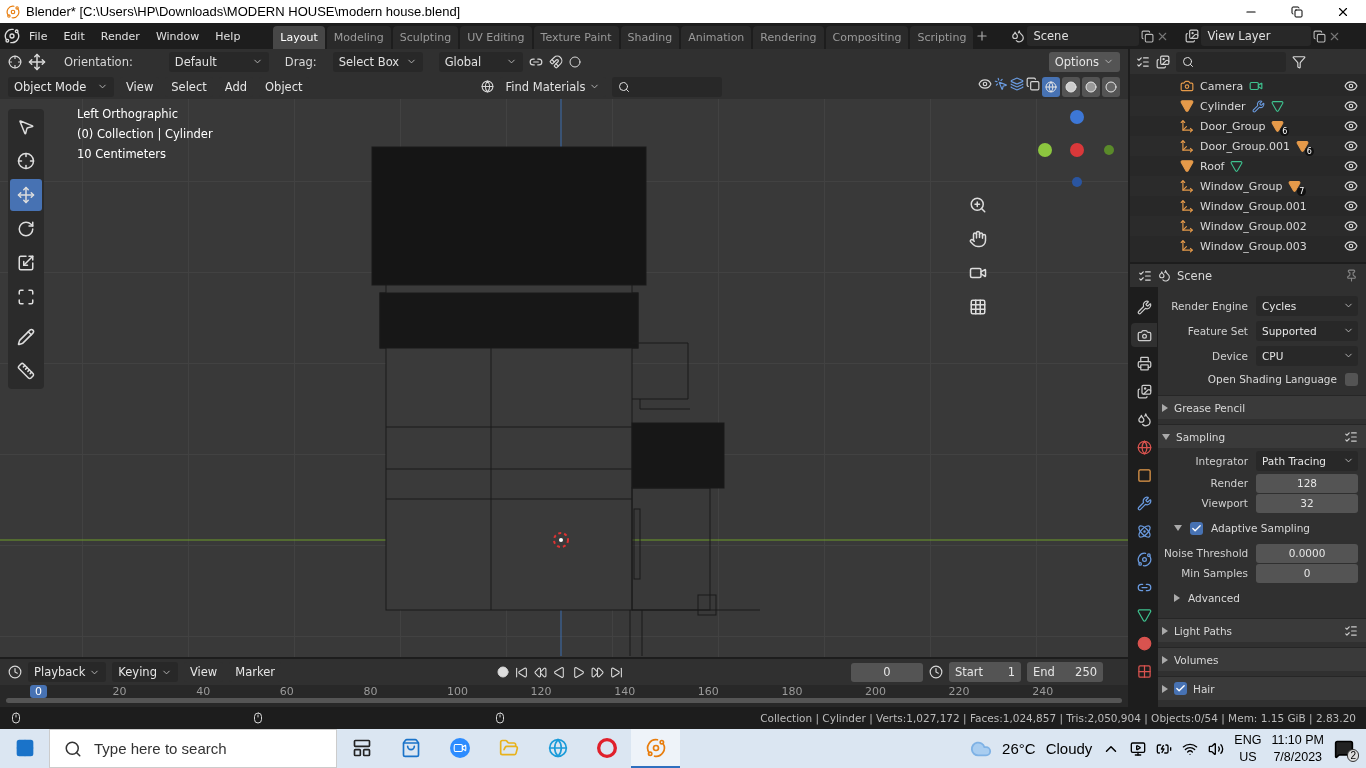 The width and height of the screenshot is (1366, 768). What do you see at coordinates (177, 36) in the screenshot?
I see `menu-item: Window` at bounding box center [177, 36].